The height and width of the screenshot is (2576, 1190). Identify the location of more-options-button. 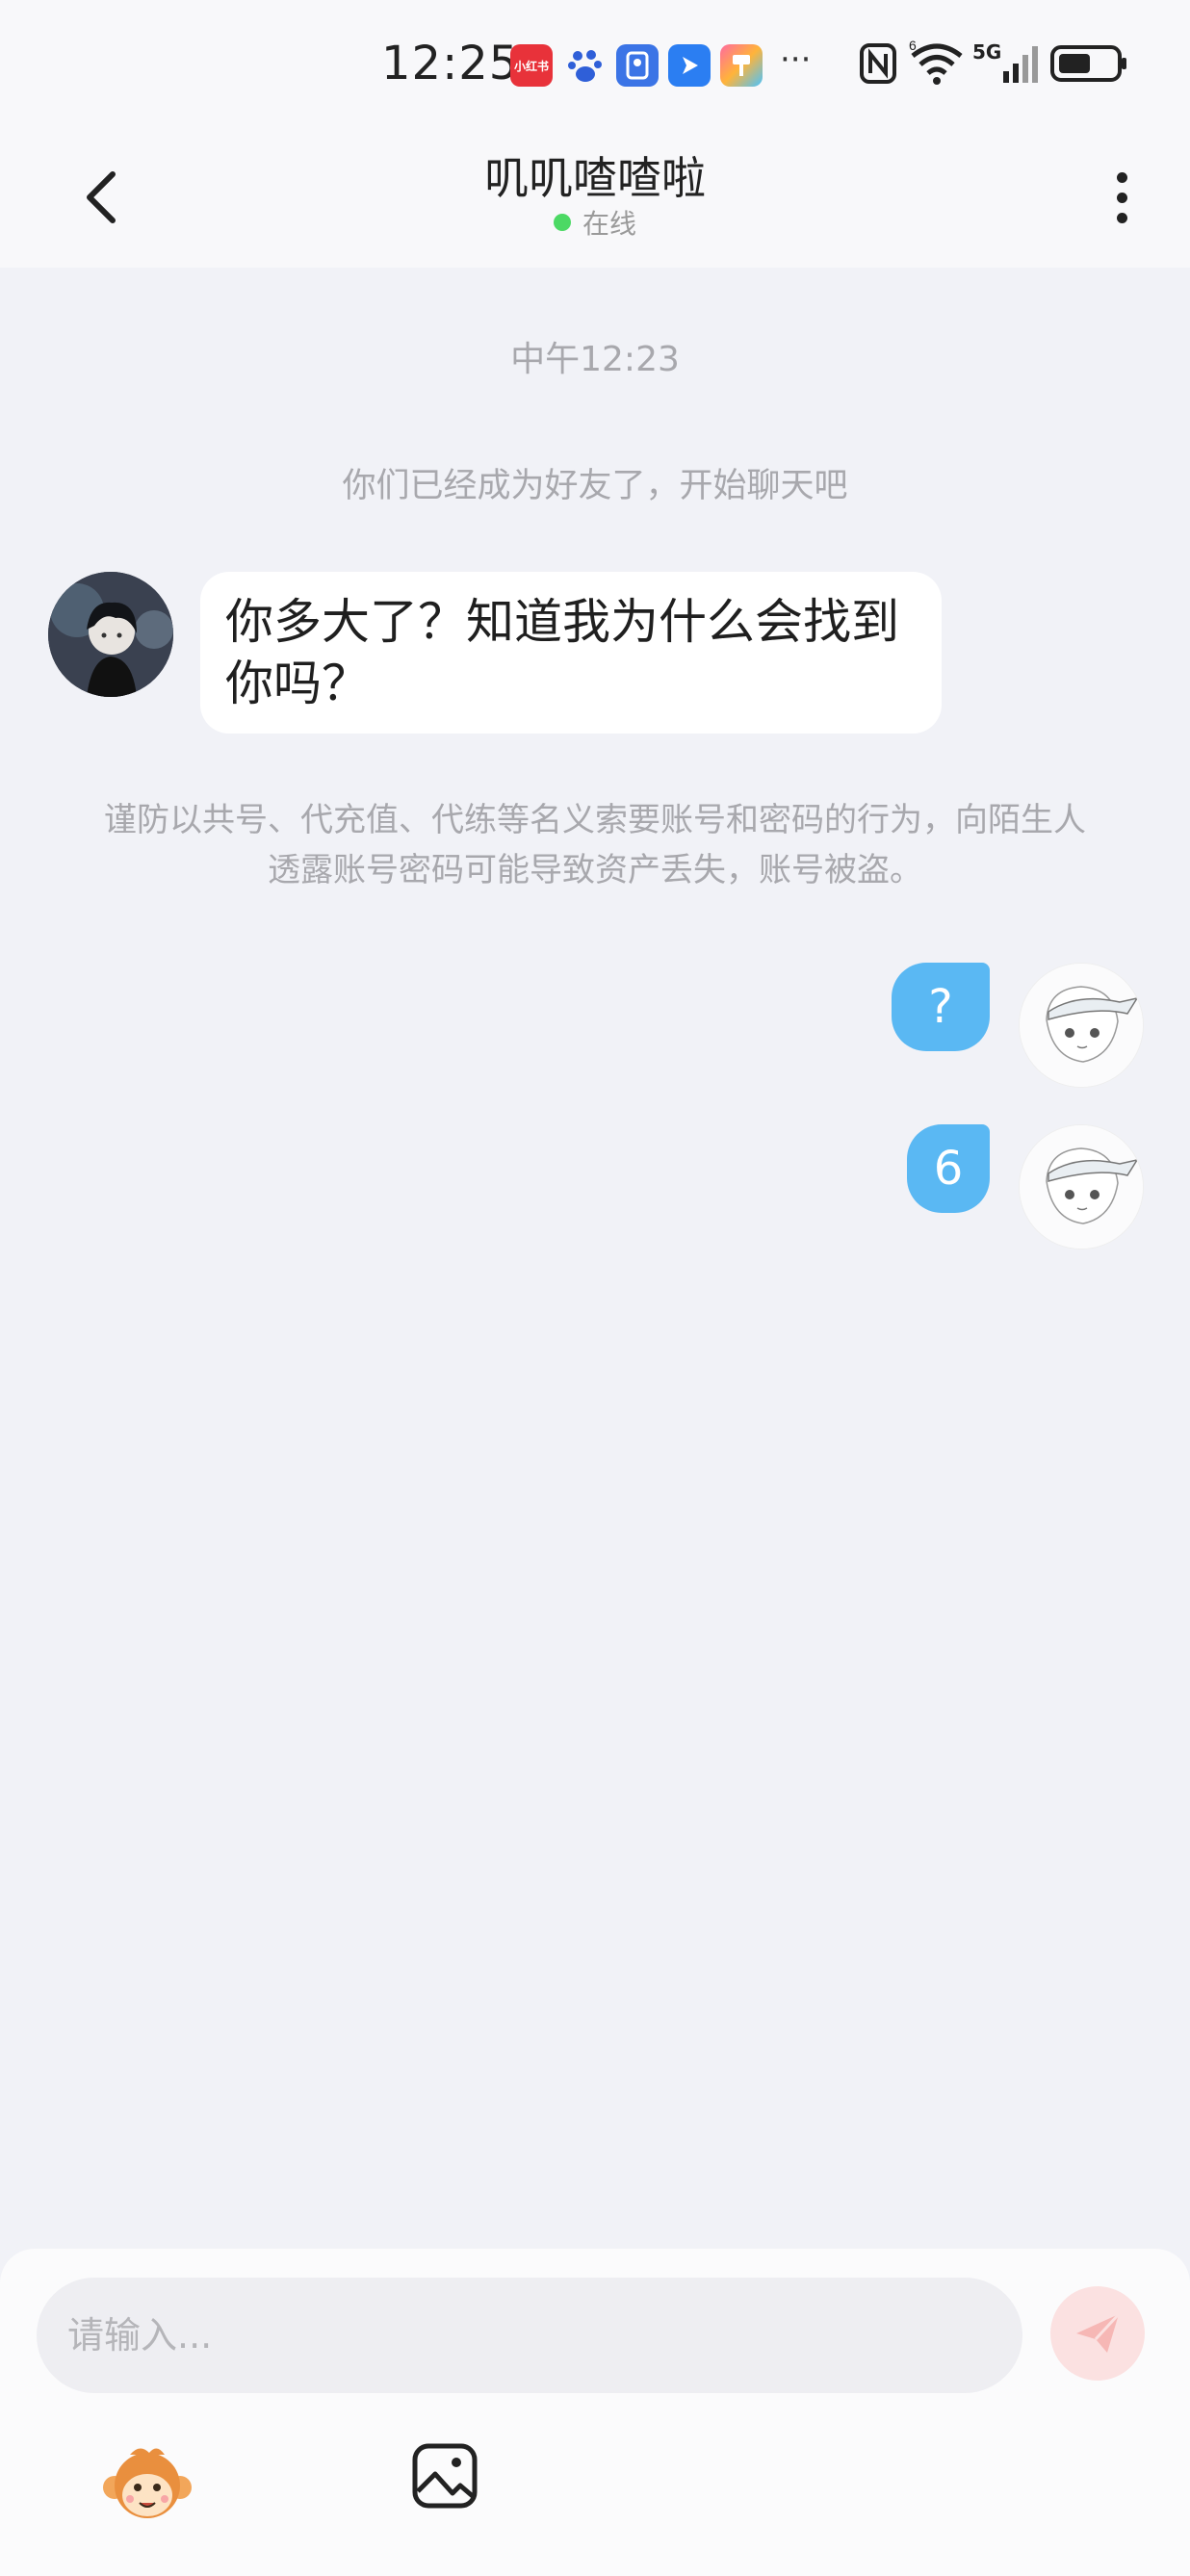
(1122, 198).